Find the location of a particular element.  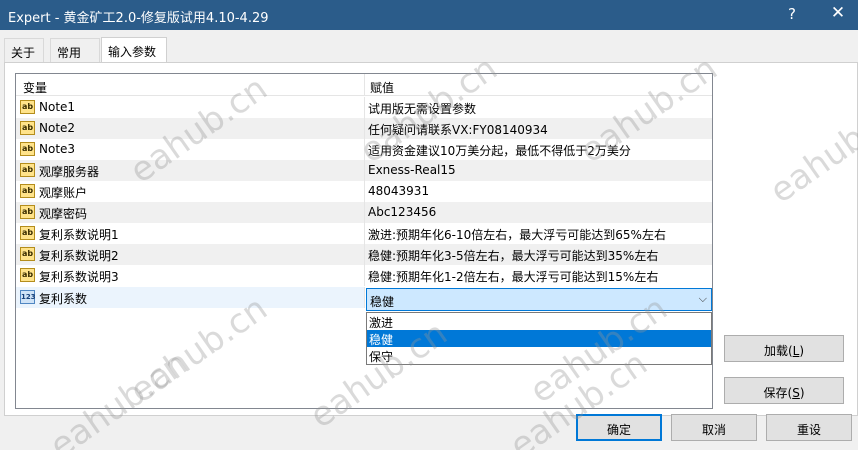

row-value: Exness-Real15 is located at coordinates (412, 170).